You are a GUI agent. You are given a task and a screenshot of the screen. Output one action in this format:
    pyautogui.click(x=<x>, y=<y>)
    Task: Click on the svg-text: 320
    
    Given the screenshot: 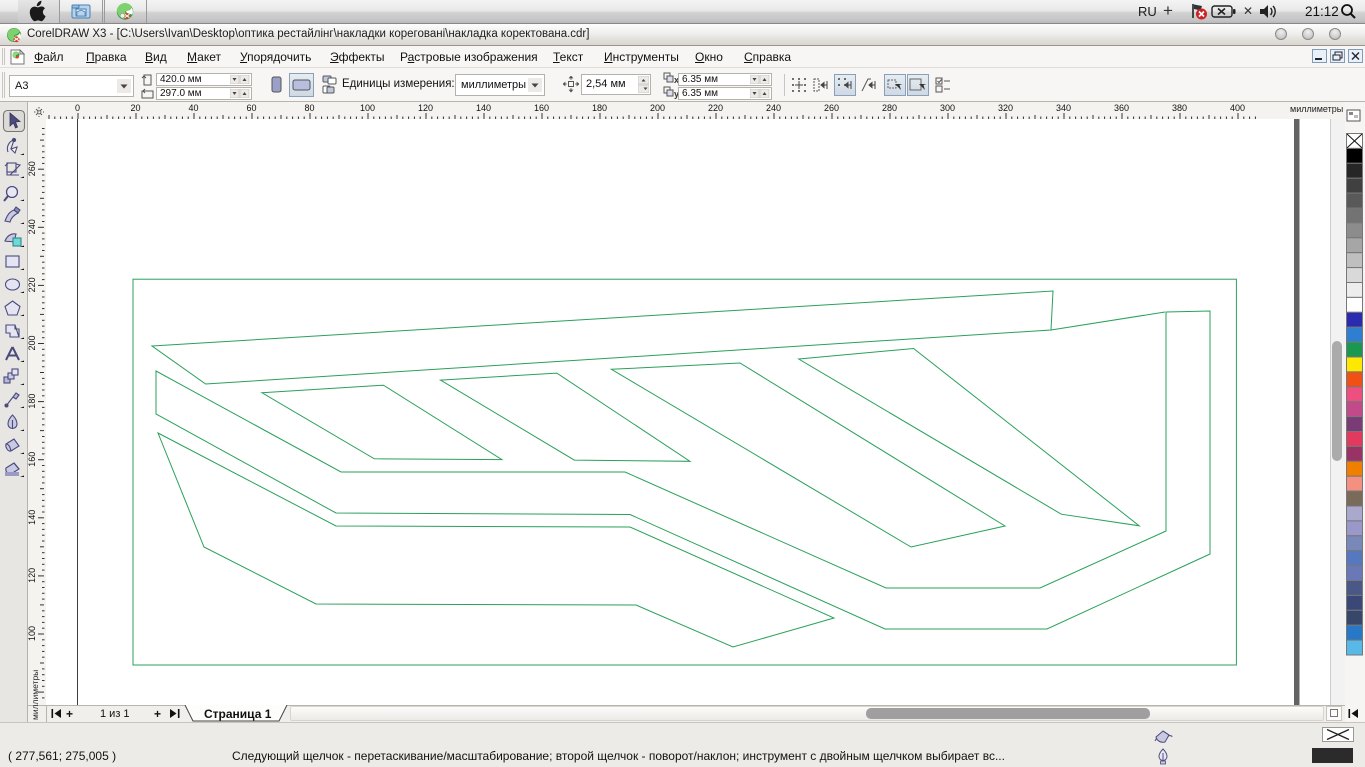 What is the action you would take?
    pyautogui.click(x=1005, y=108)
    